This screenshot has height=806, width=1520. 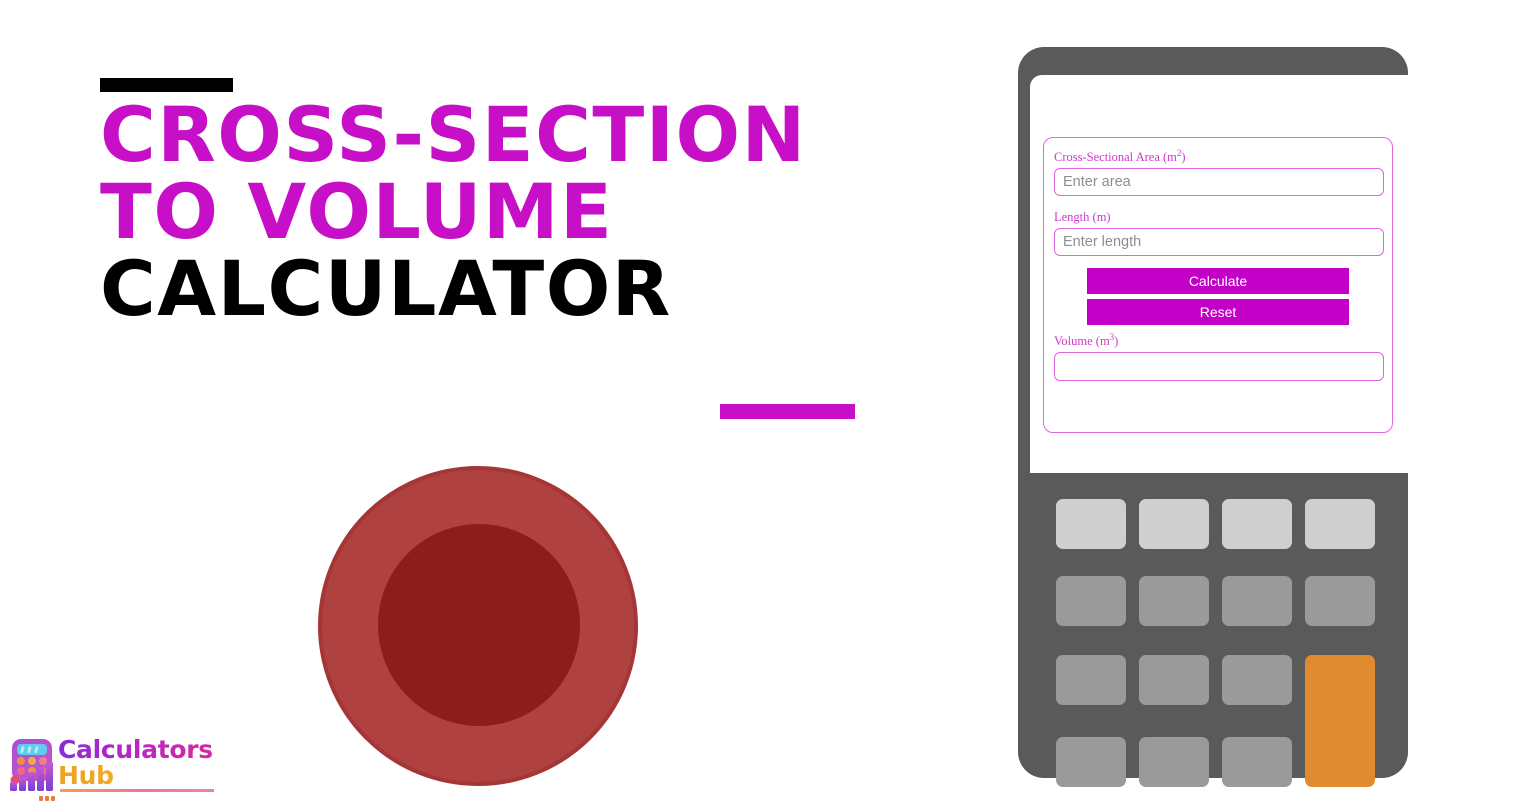 I want to click on keypad-key-r2c1, so click(x=1091, y=601).